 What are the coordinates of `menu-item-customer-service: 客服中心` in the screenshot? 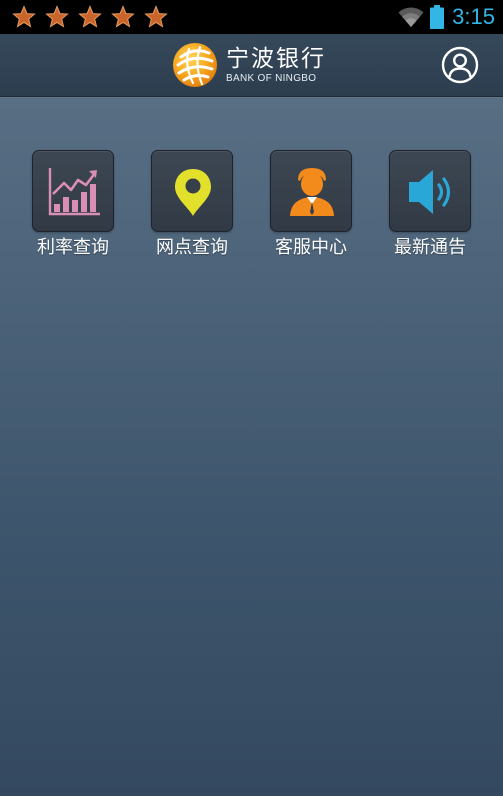 It's located at (303, 207).